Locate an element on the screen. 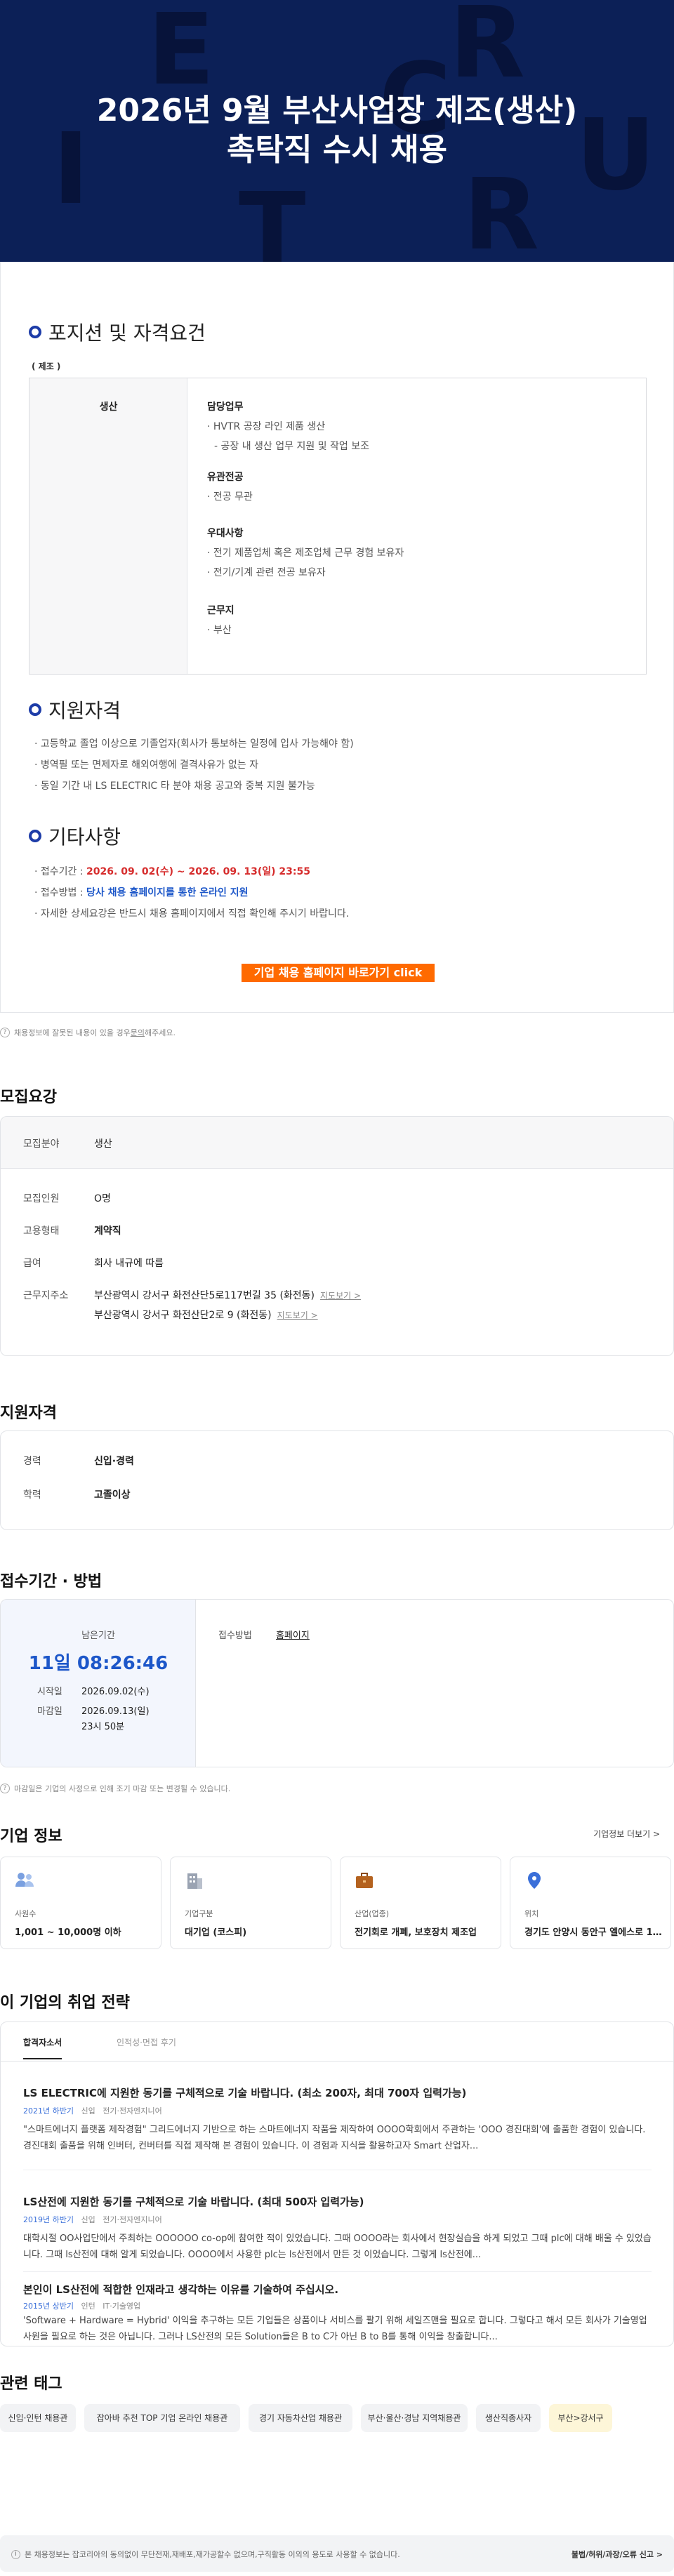  pref-item: · 전기/기계 관련 전공 보유자 is located at coordinates (266, 572).